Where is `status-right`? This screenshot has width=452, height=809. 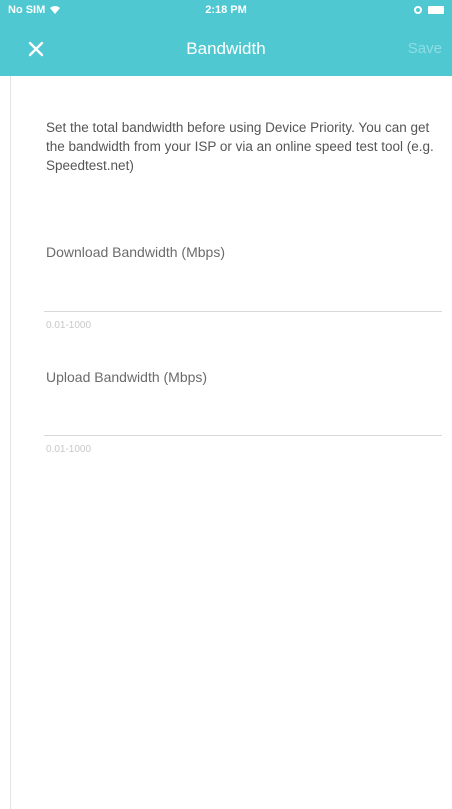
status-right is located at coordinates (429, 10).